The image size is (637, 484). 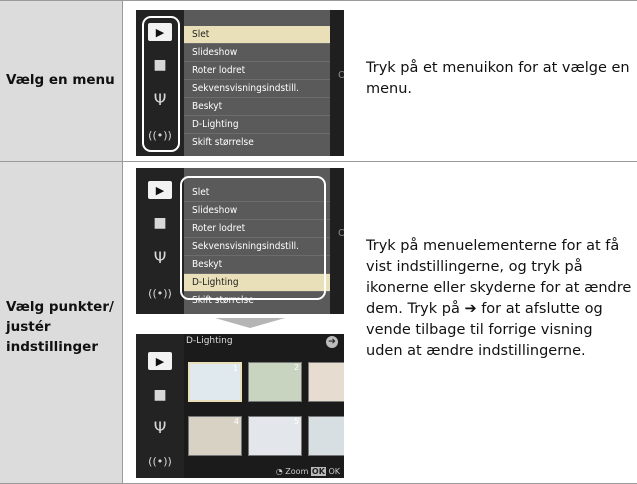 I want to click on thumbnail-2: 2, so click(x=275, y=382).